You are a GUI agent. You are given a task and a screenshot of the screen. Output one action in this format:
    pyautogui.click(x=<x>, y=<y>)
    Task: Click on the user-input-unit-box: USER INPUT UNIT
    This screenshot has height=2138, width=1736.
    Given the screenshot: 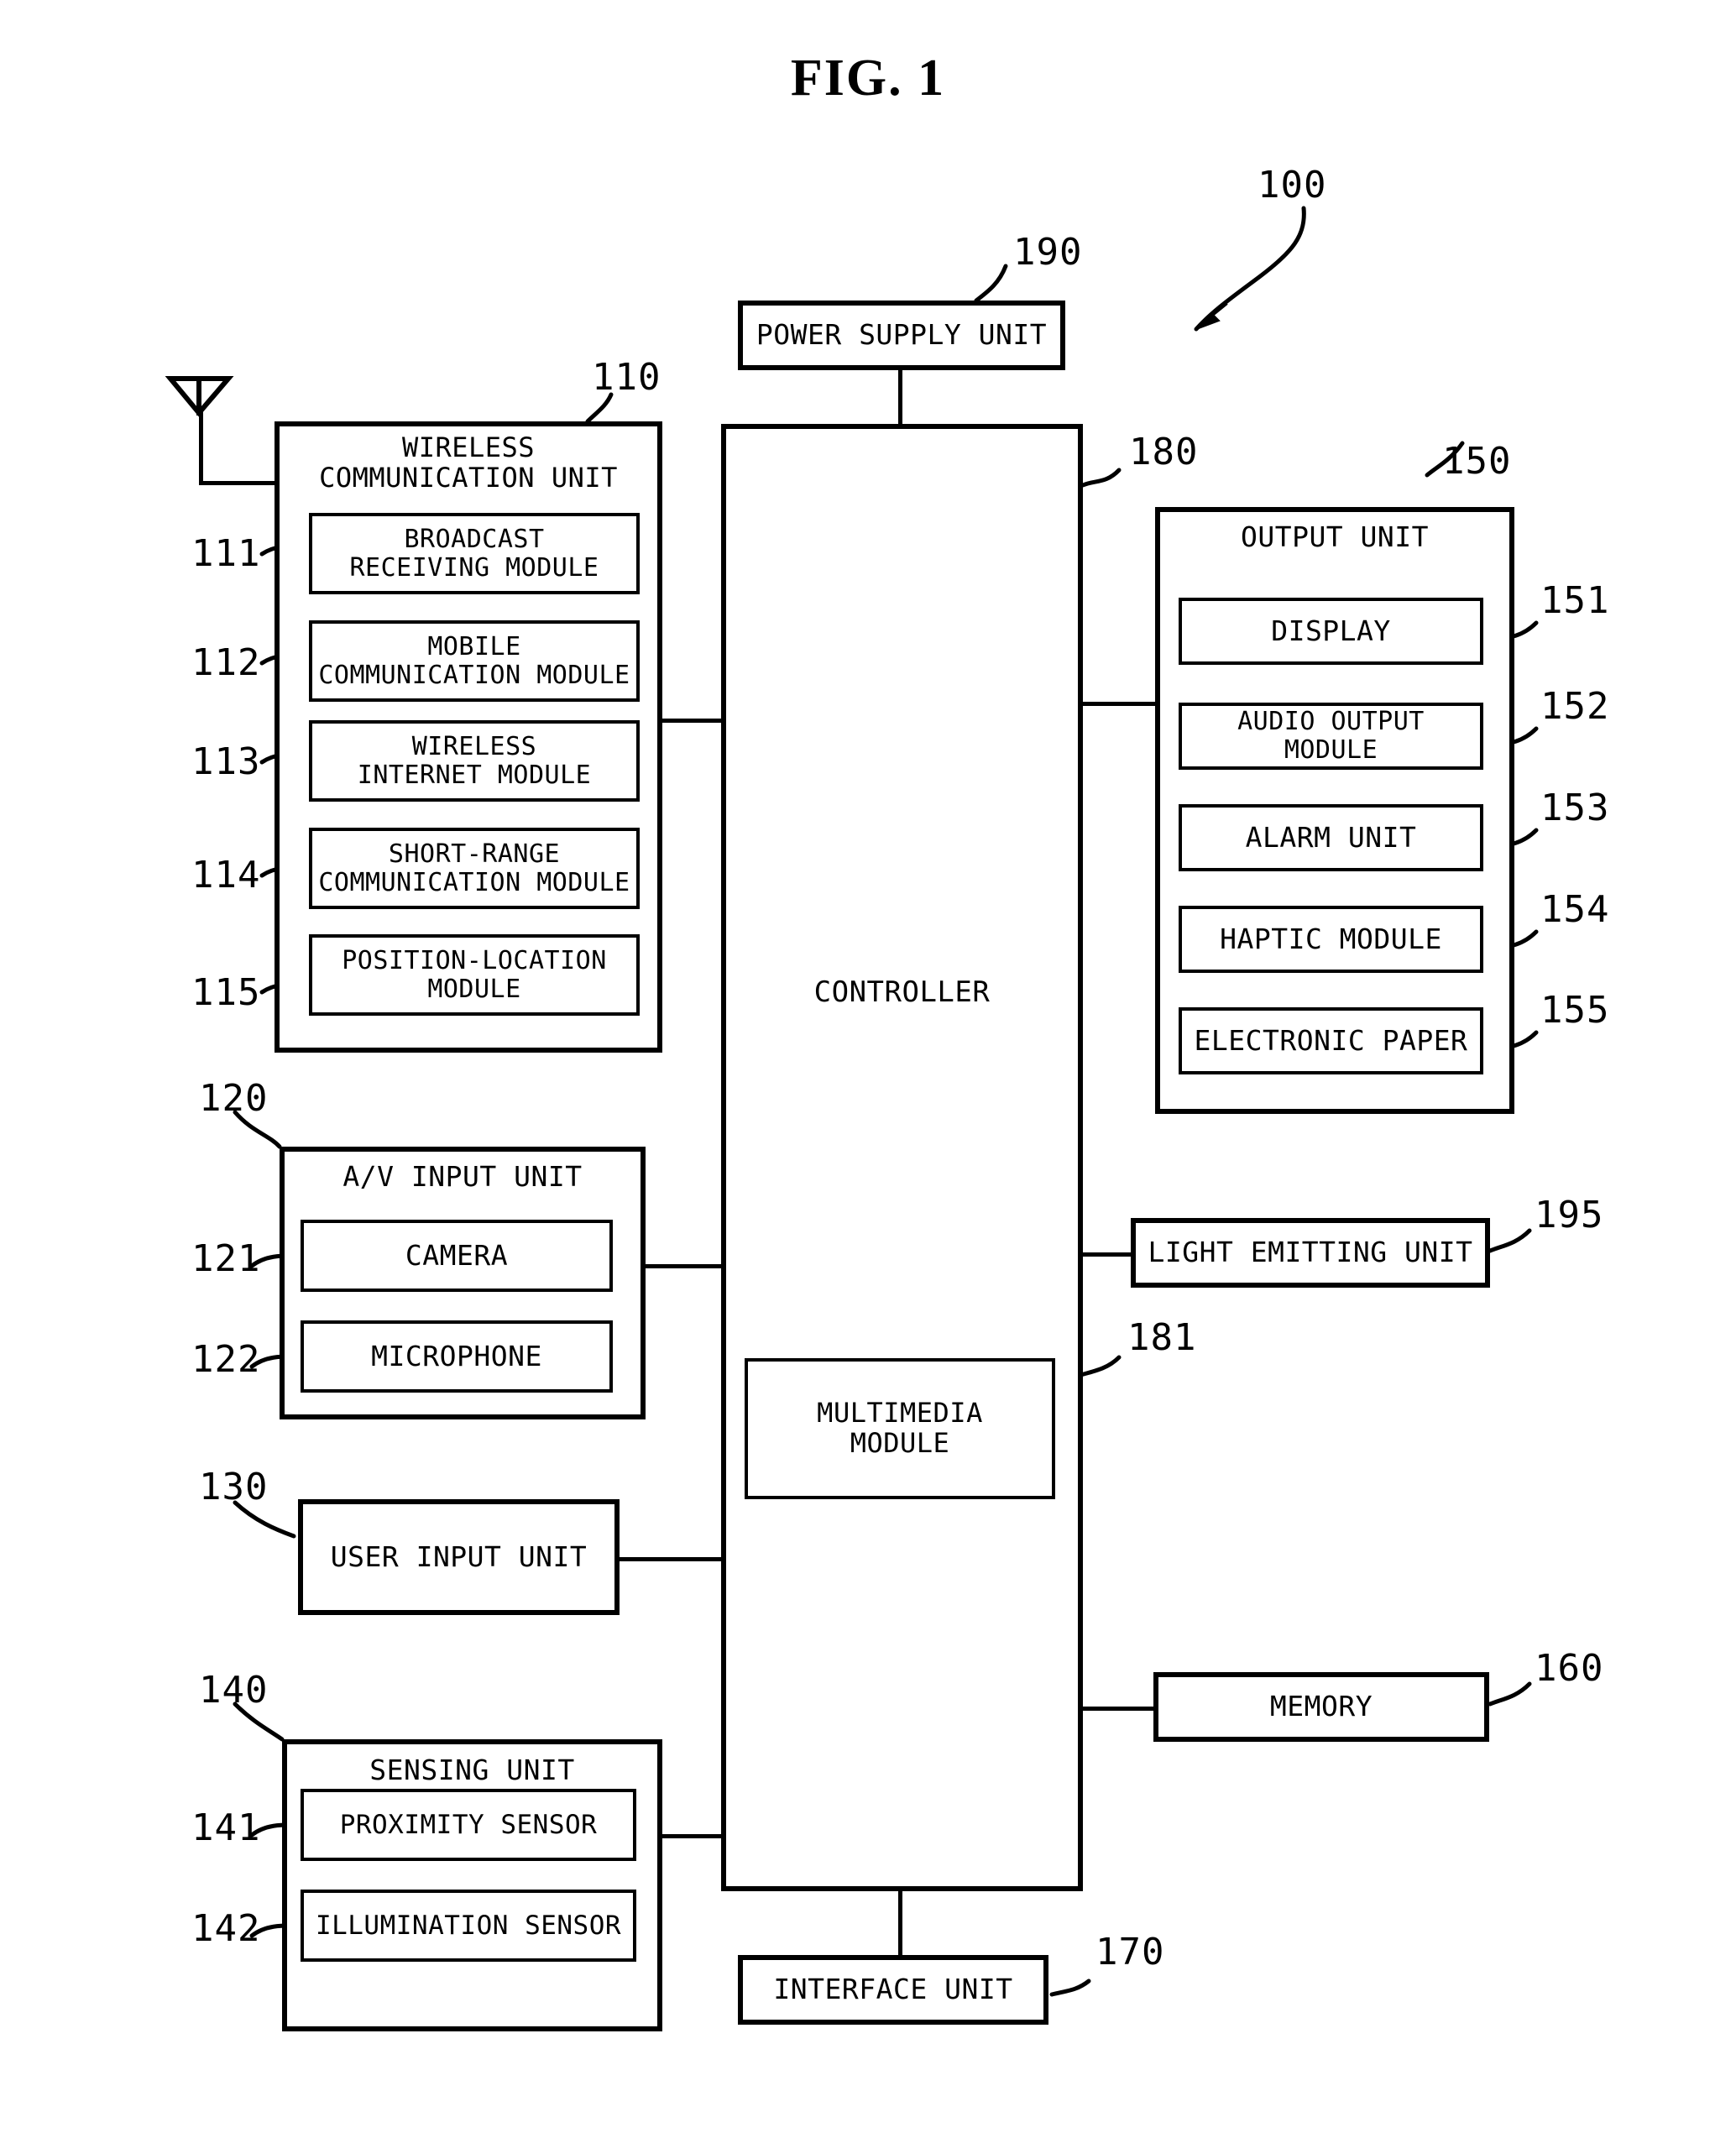 What is the action you would take?
    pyautogui.click(x=459, y=1557)
    